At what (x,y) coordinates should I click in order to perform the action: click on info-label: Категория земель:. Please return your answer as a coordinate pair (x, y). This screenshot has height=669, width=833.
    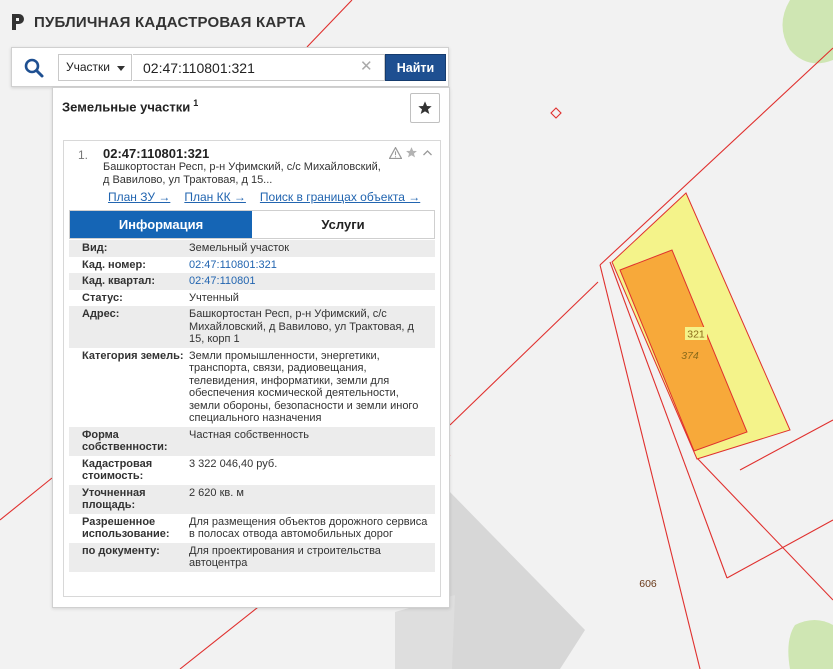
    Looking at the image, I should click on (133, 355).